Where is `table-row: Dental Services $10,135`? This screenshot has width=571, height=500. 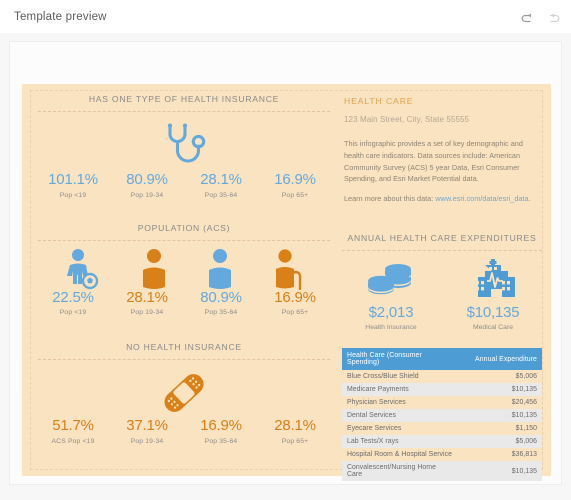
table-row: Dental Services $10,135 is located at coordinates (442, 416).